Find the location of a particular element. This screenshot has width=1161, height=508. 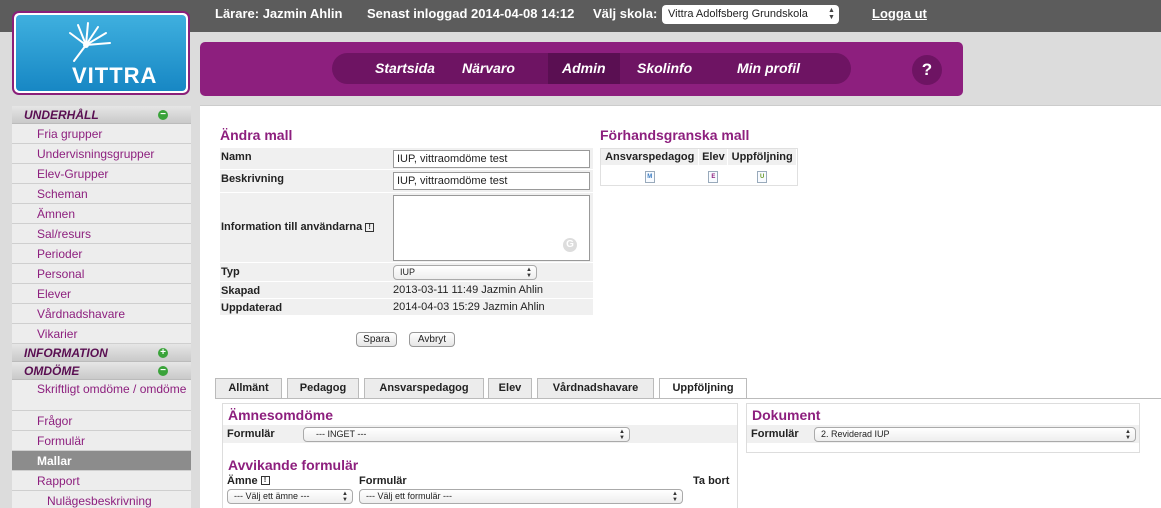

cancel-button: Avbryt is located at coordinates (432, 339).